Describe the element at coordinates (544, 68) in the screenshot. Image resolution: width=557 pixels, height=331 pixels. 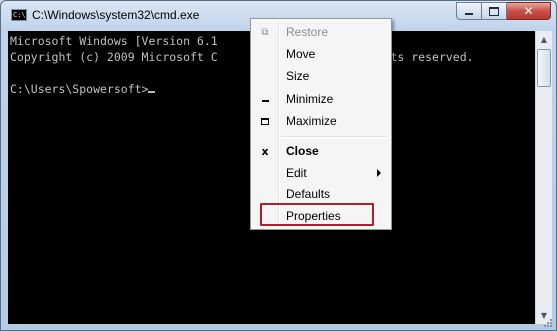
I see `scrollbar-thumb` at that location.